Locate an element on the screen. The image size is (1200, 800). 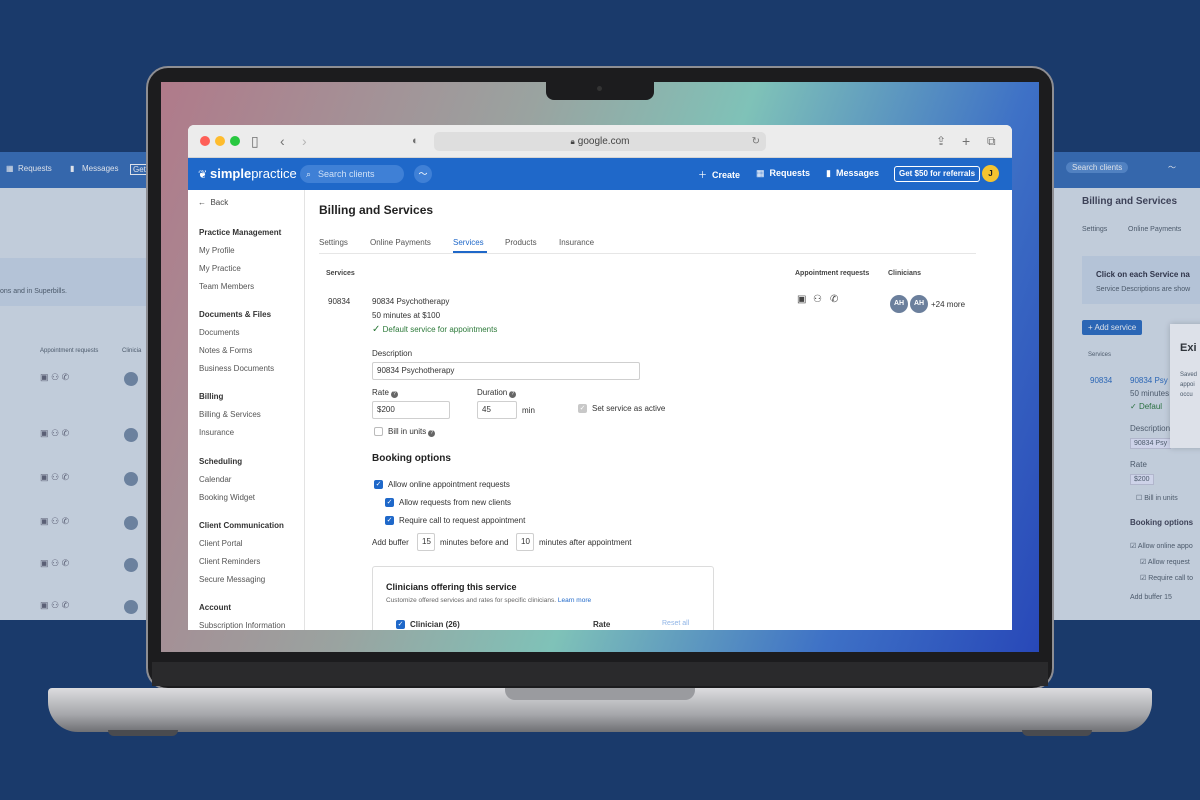
address-bar-url: google.com is located at coordinates (603, 141).